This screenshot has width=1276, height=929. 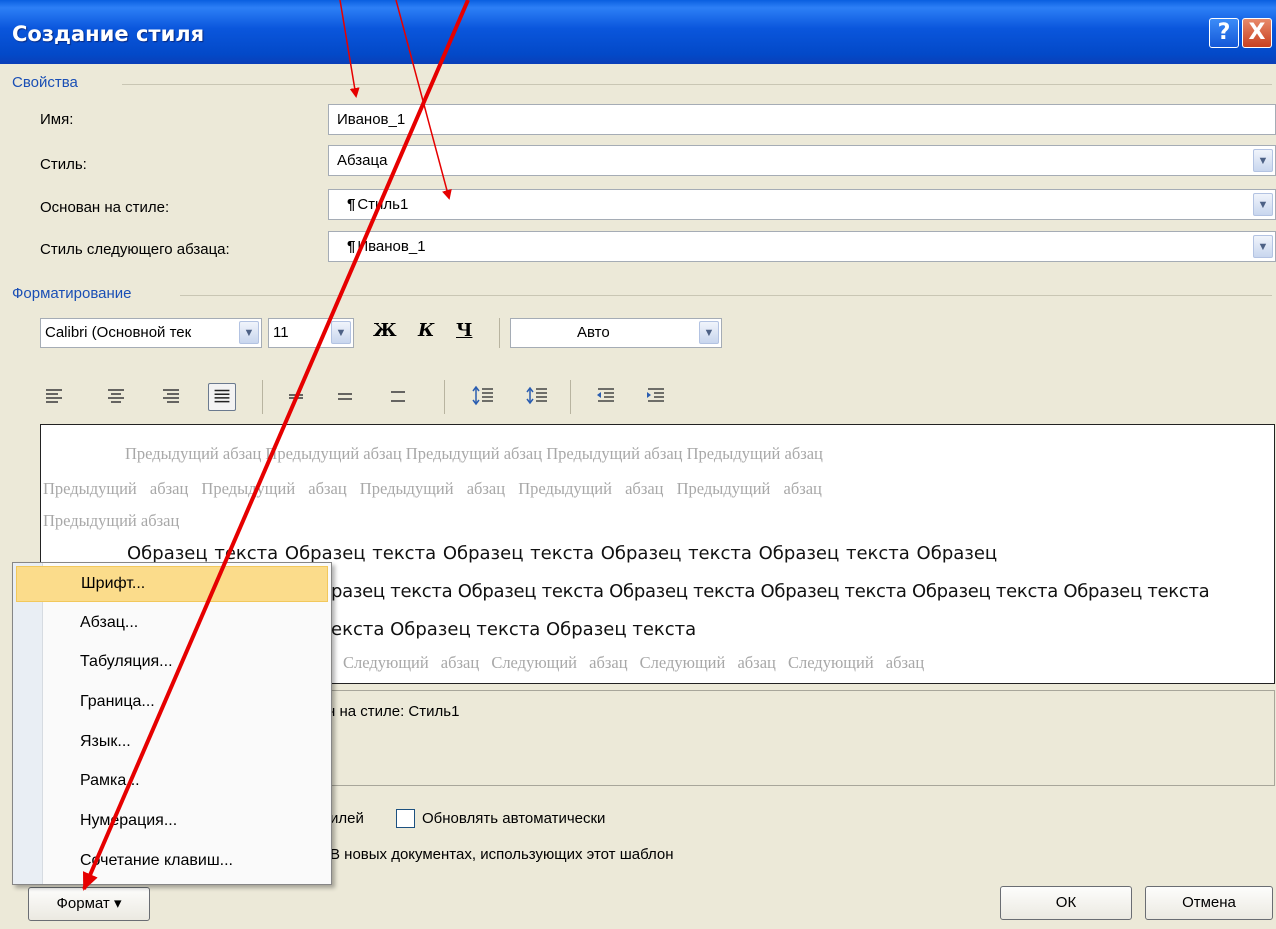 I want to click on annotation-arrow-to-name, so click(x=349, y=49).